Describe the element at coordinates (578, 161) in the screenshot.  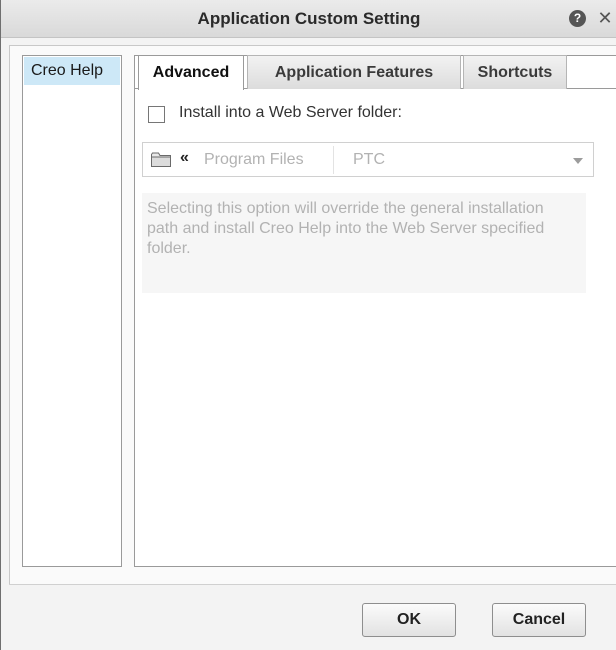
I see `chevron-down-icon` at that location.